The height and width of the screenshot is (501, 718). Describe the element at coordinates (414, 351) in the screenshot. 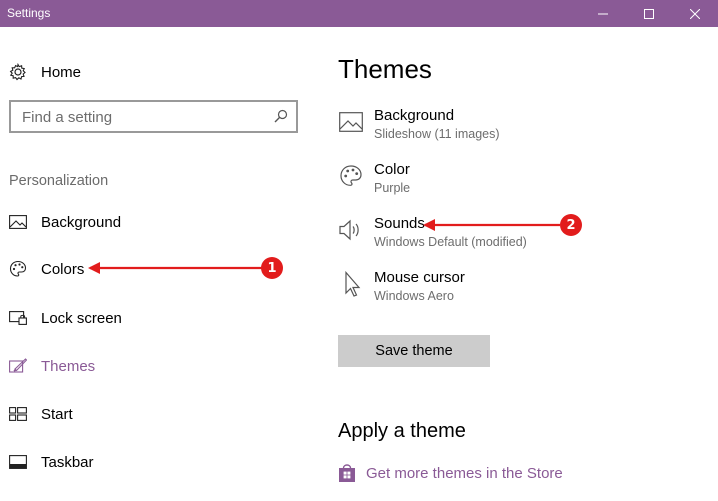

I see `save-theme-button: Save theme` at that location.